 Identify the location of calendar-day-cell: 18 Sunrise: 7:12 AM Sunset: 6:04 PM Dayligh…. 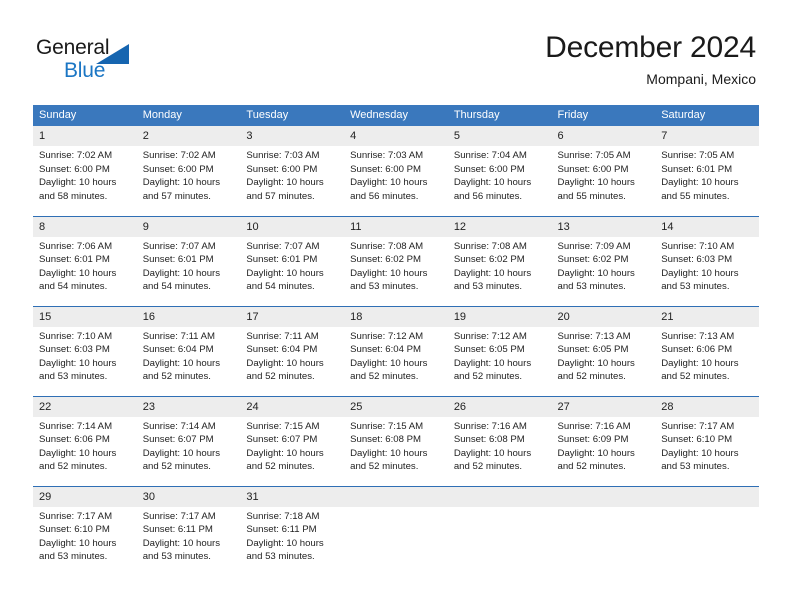
(396, 350).